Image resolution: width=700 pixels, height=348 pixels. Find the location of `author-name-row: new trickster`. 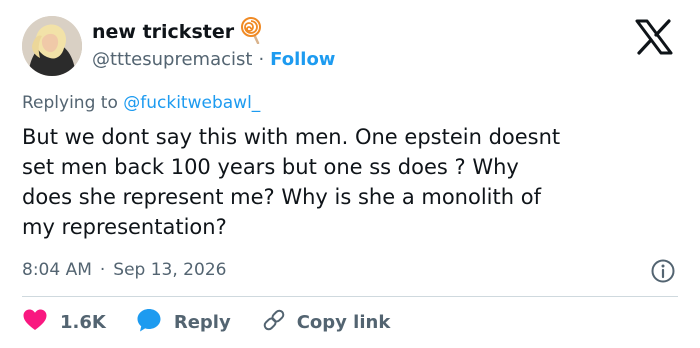

author-name-row: new trickster is located at coordinates (178, 32).